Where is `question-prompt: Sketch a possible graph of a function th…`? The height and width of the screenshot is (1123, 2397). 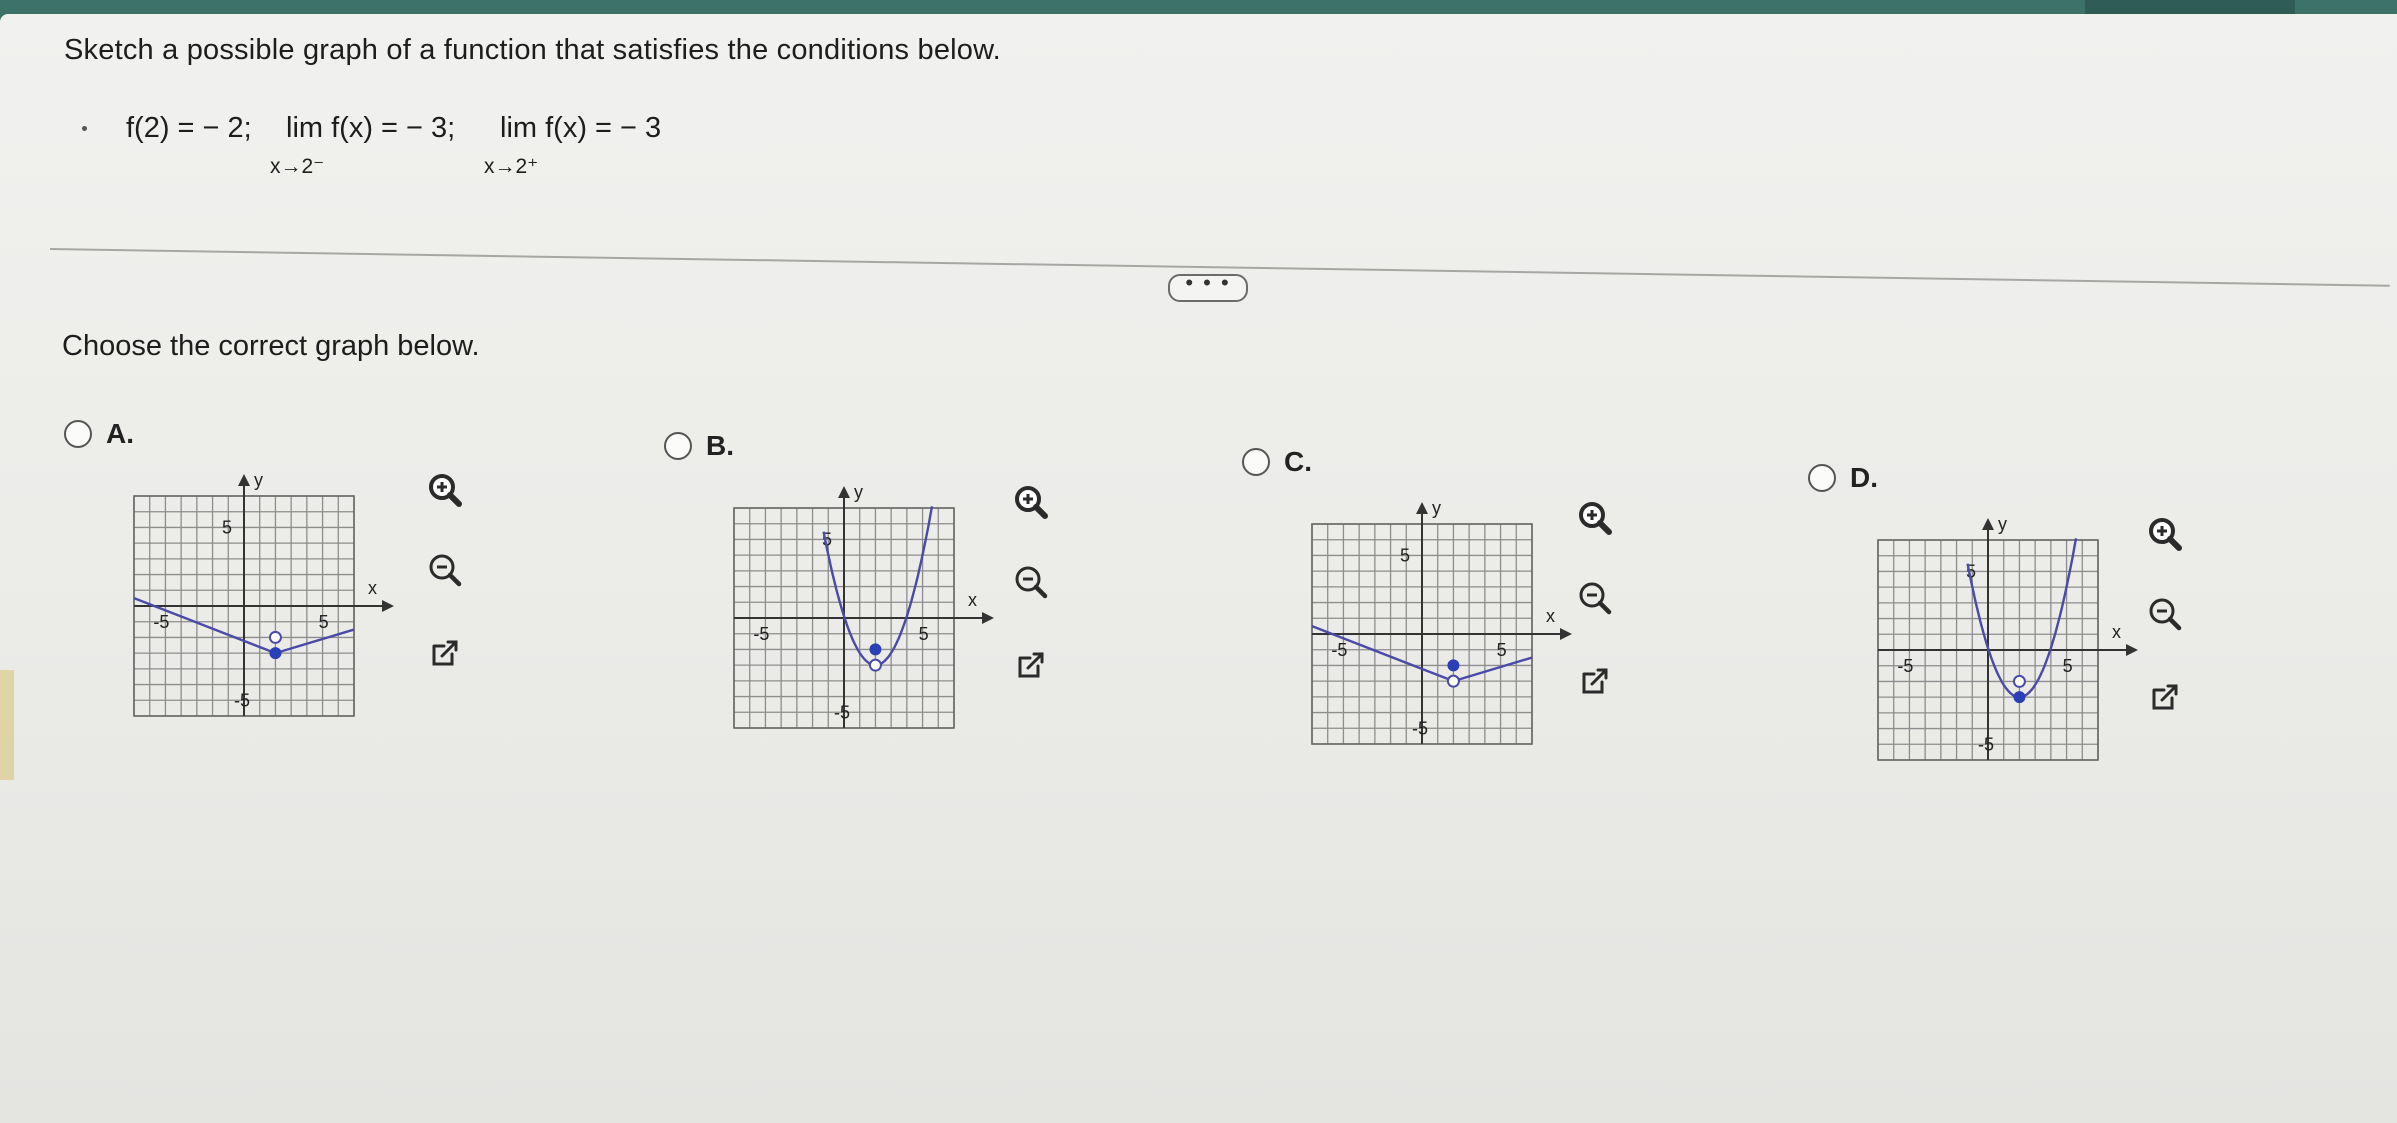 question-prompt: Sketch a possible graph of a function th… is located at coordinates (532, 50).